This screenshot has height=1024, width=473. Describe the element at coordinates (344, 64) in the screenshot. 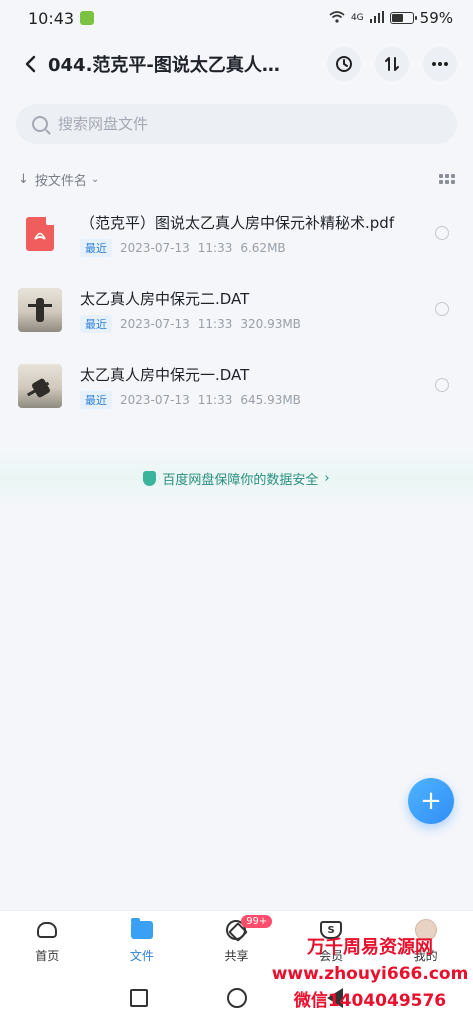

I see `history-icon` at that location.